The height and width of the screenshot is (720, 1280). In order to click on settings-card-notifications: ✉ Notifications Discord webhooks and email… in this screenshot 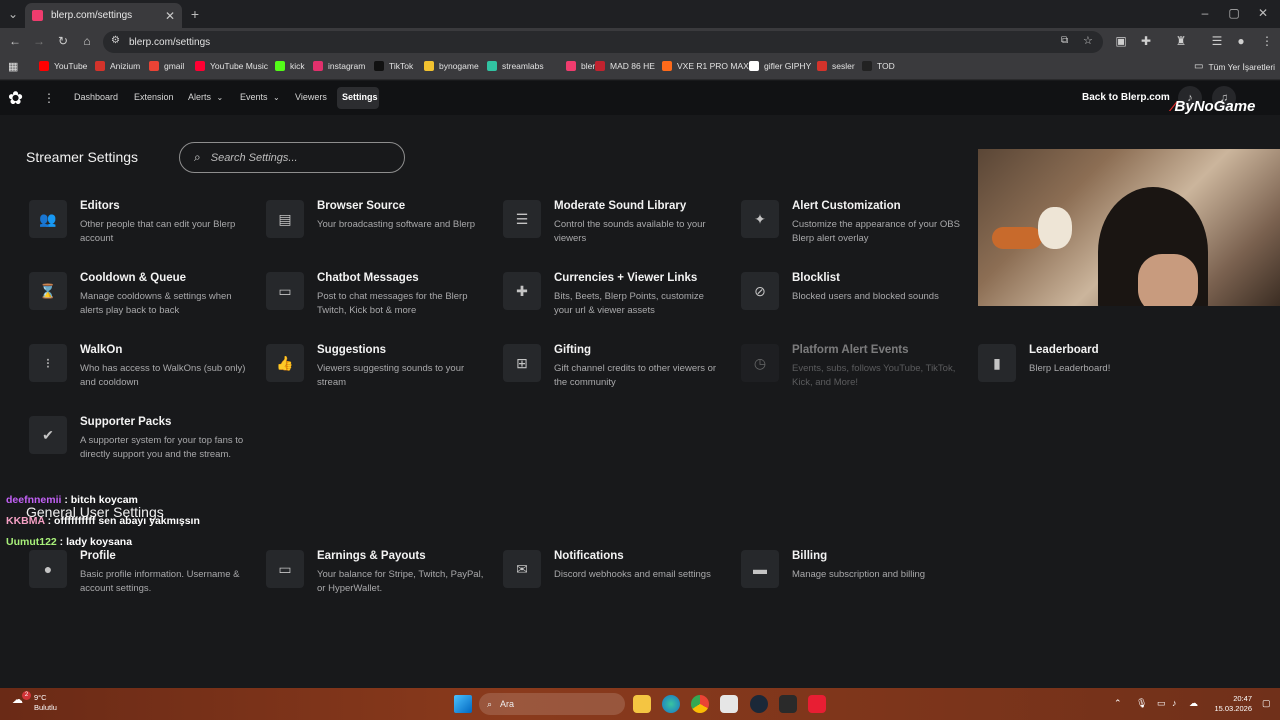, I will do `click(618, 582)`.